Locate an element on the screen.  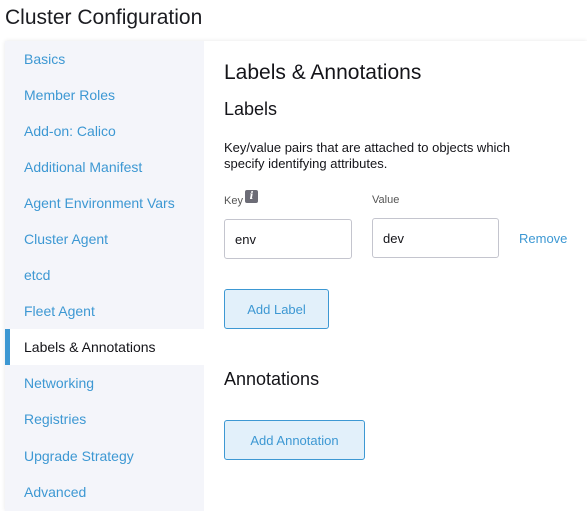
label-key-input: env is located at coordinates (288, 239).